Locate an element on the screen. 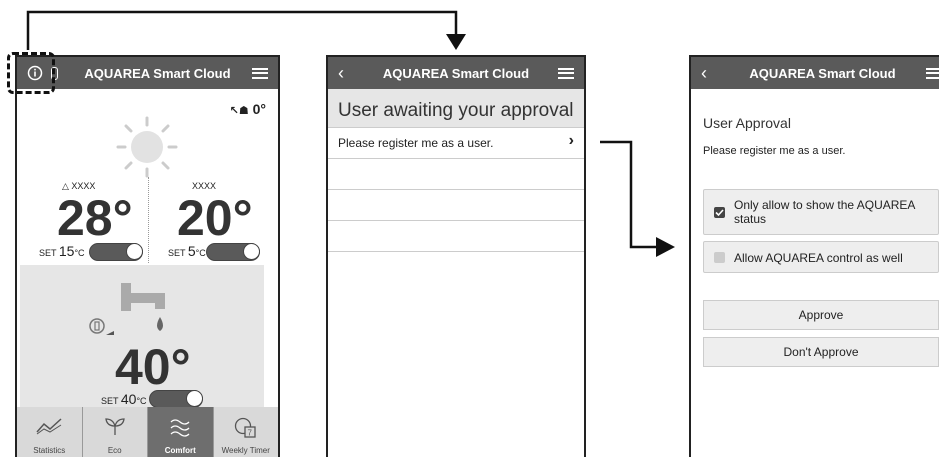  zone1-set: SET 15°C is located at coordinates (62, 251).